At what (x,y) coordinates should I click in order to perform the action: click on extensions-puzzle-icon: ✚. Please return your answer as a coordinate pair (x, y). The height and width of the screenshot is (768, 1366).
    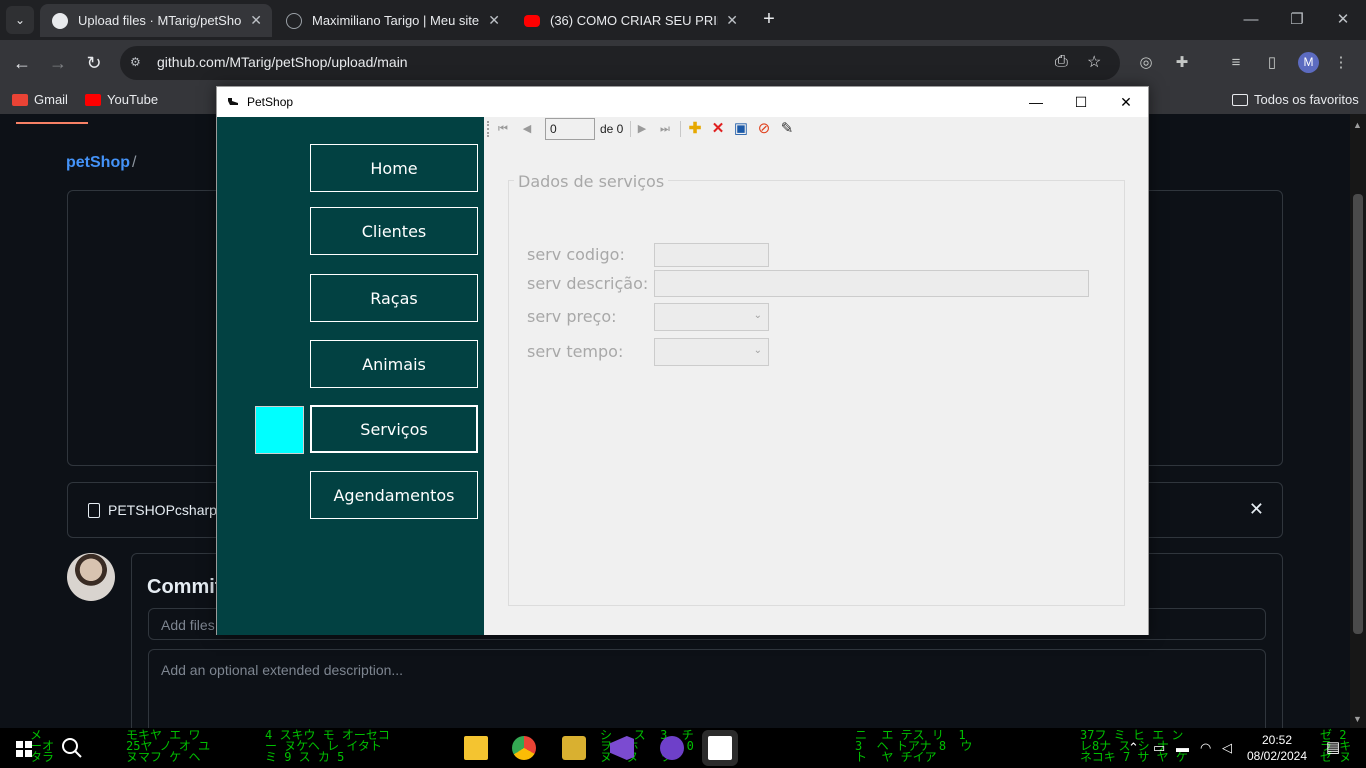
    Looking at the image, I should click on (1182, 63).